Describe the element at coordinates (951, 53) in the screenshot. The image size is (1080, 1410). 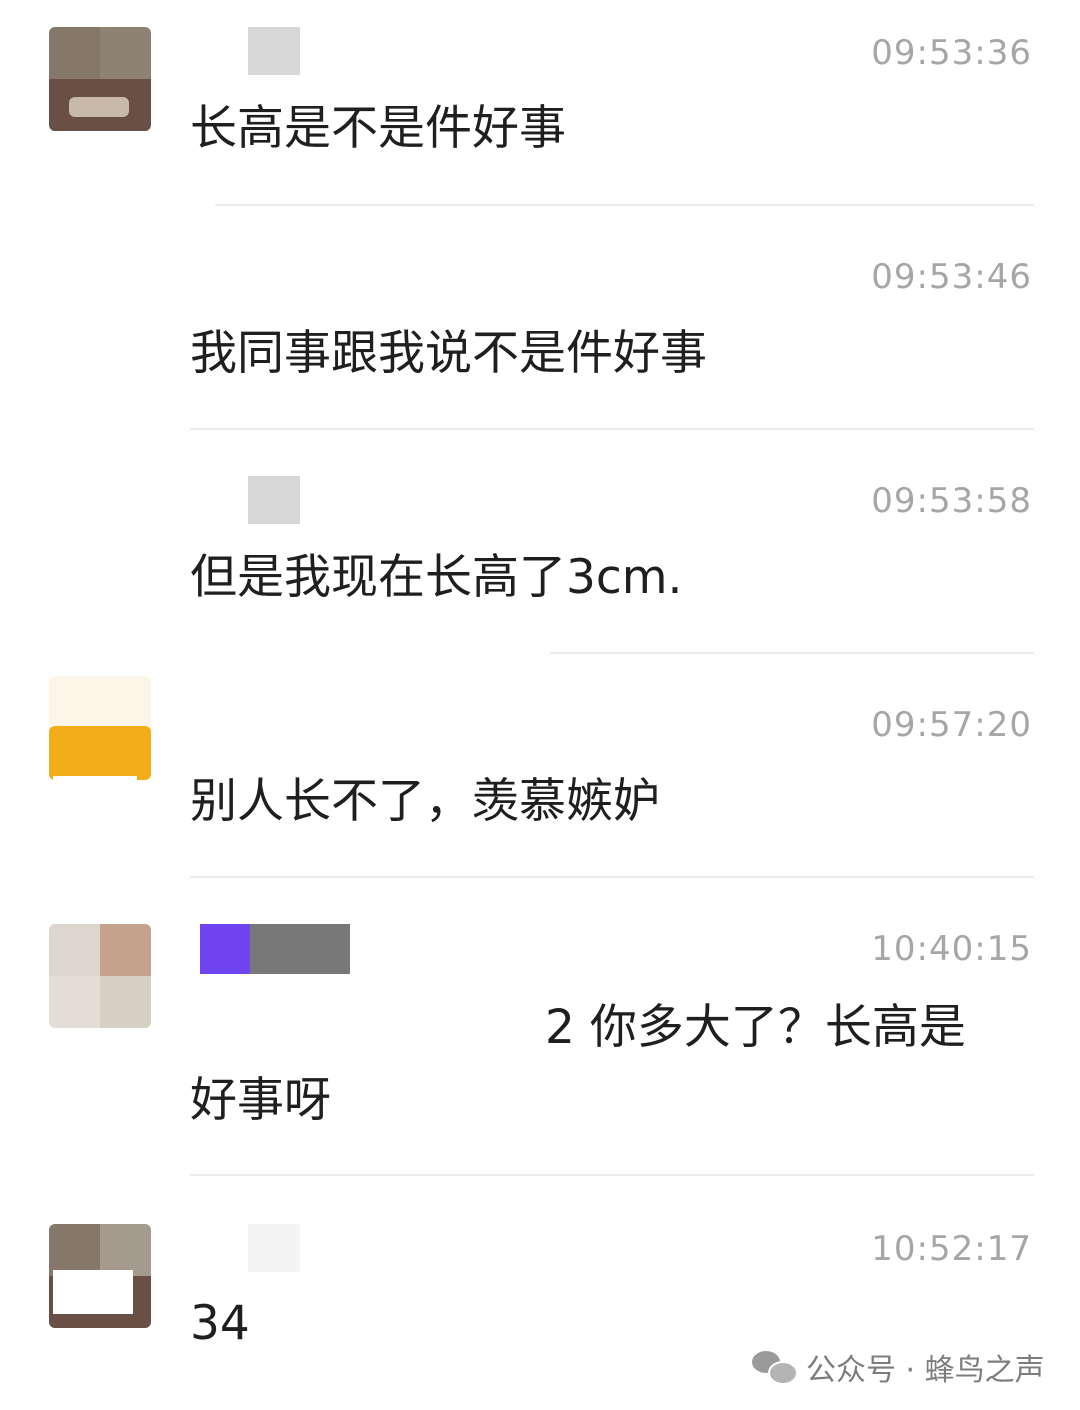
I see `message-time: 09:53:36` at that location.